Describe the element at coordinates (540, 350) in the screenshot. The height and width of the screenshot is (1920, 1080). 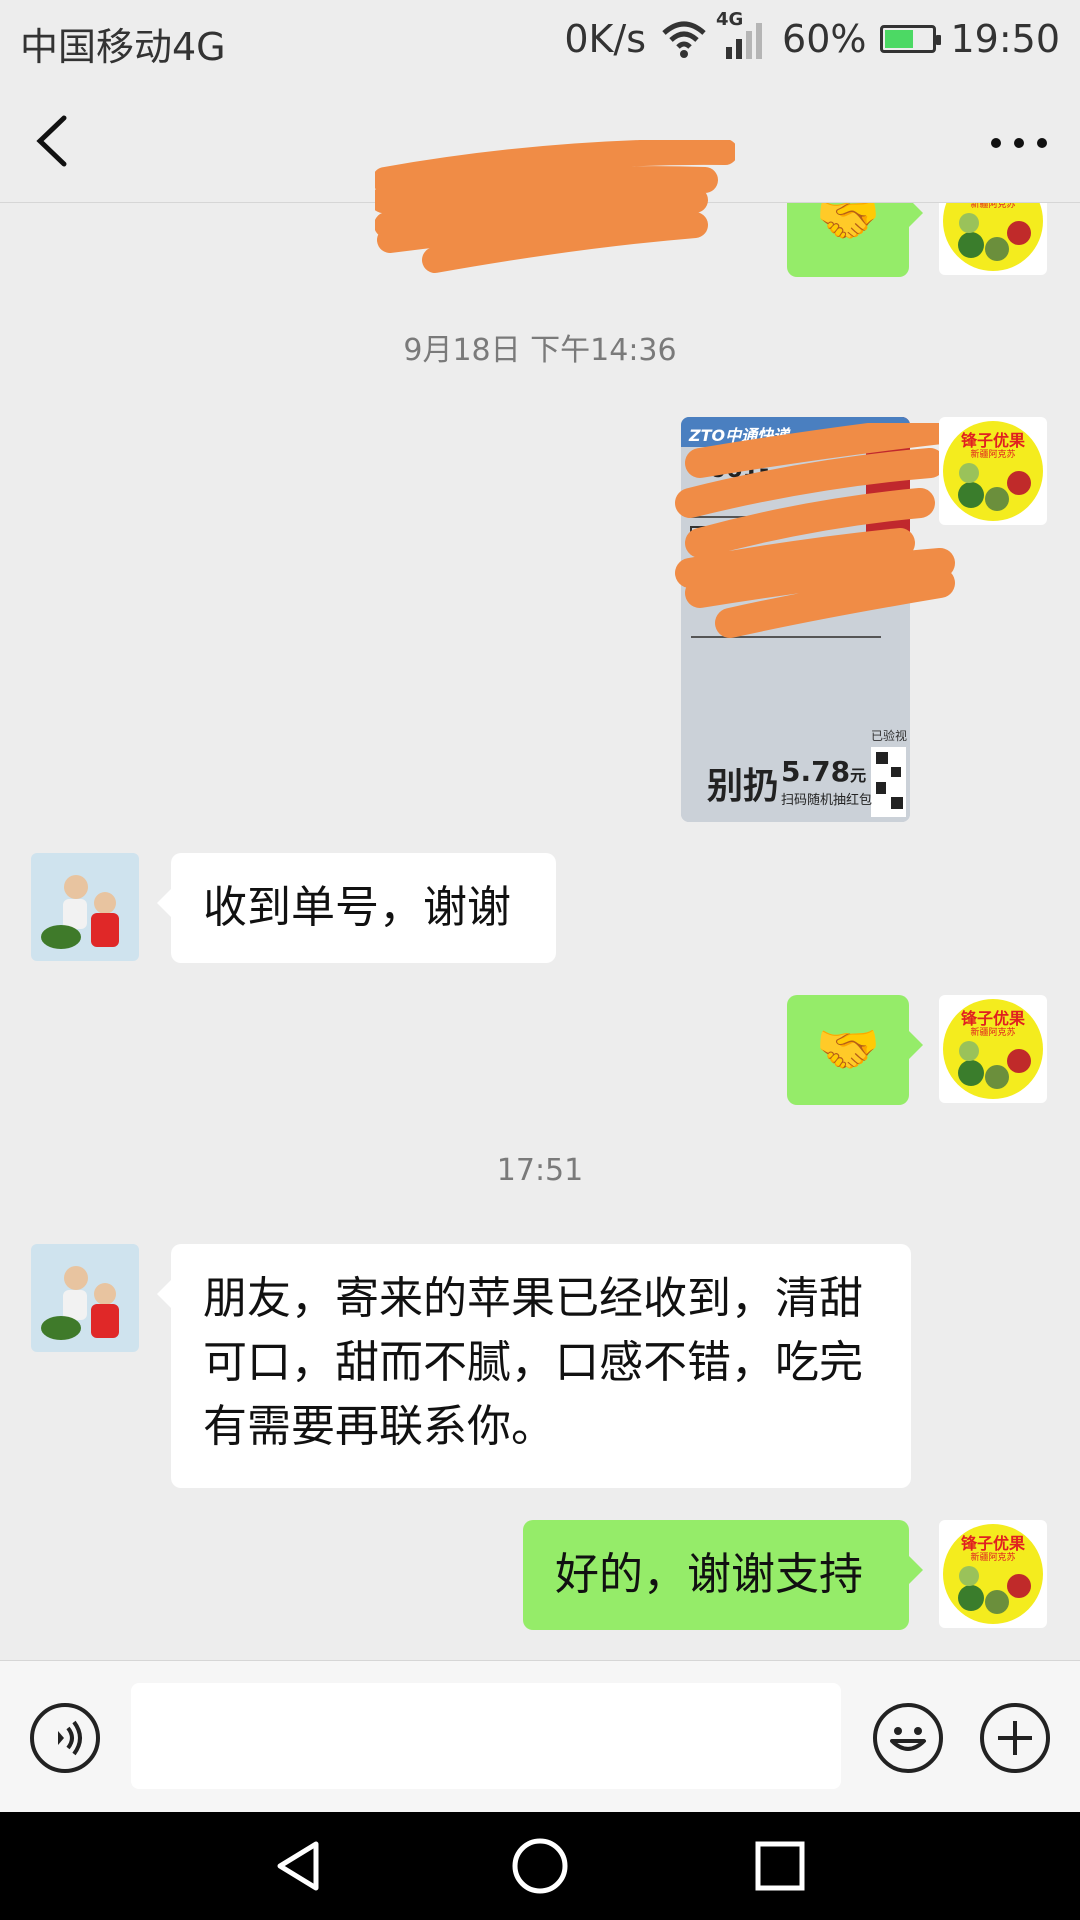
I see `timestamp: 9月18日 下午14:36` at that location.